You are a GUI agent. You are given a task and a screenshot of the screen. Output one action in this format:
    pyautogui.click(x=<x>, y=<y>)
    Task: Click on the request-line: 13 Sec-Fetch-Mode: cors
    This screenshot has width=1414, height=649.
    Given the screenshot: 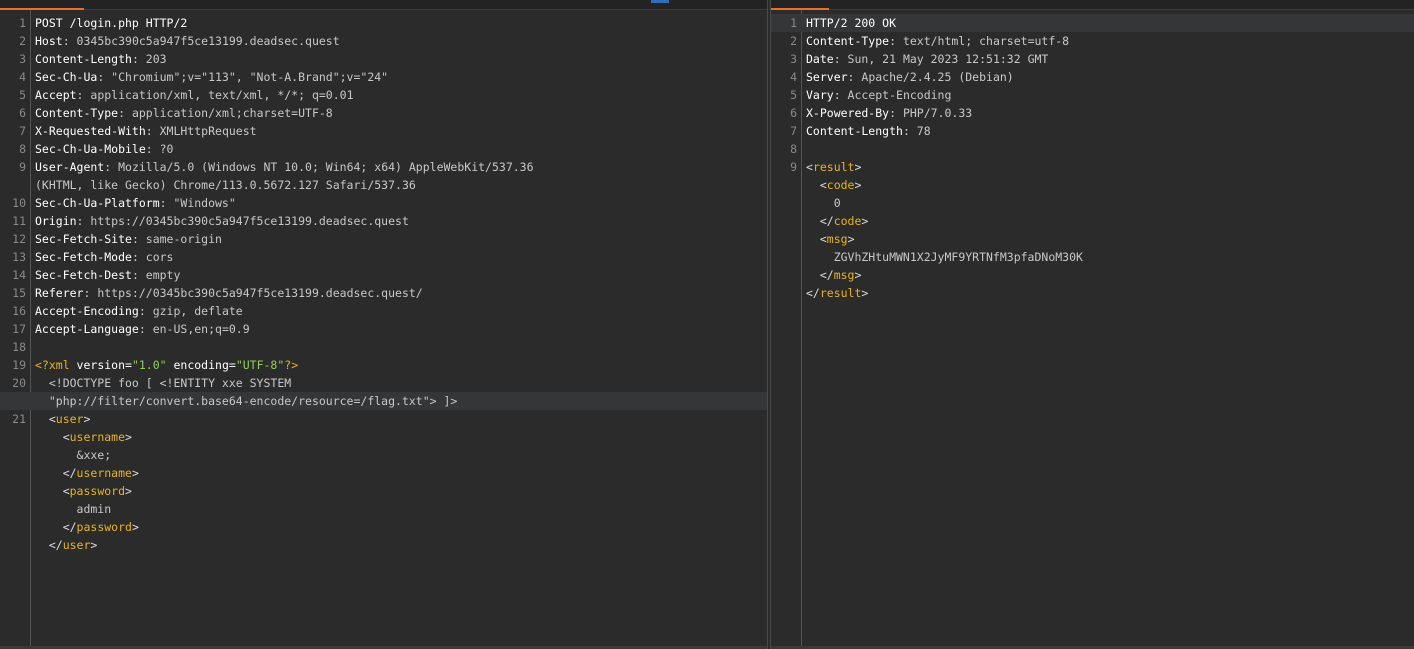 What is the action you would take?
    pyautogui.click(x=383, y=257)
    